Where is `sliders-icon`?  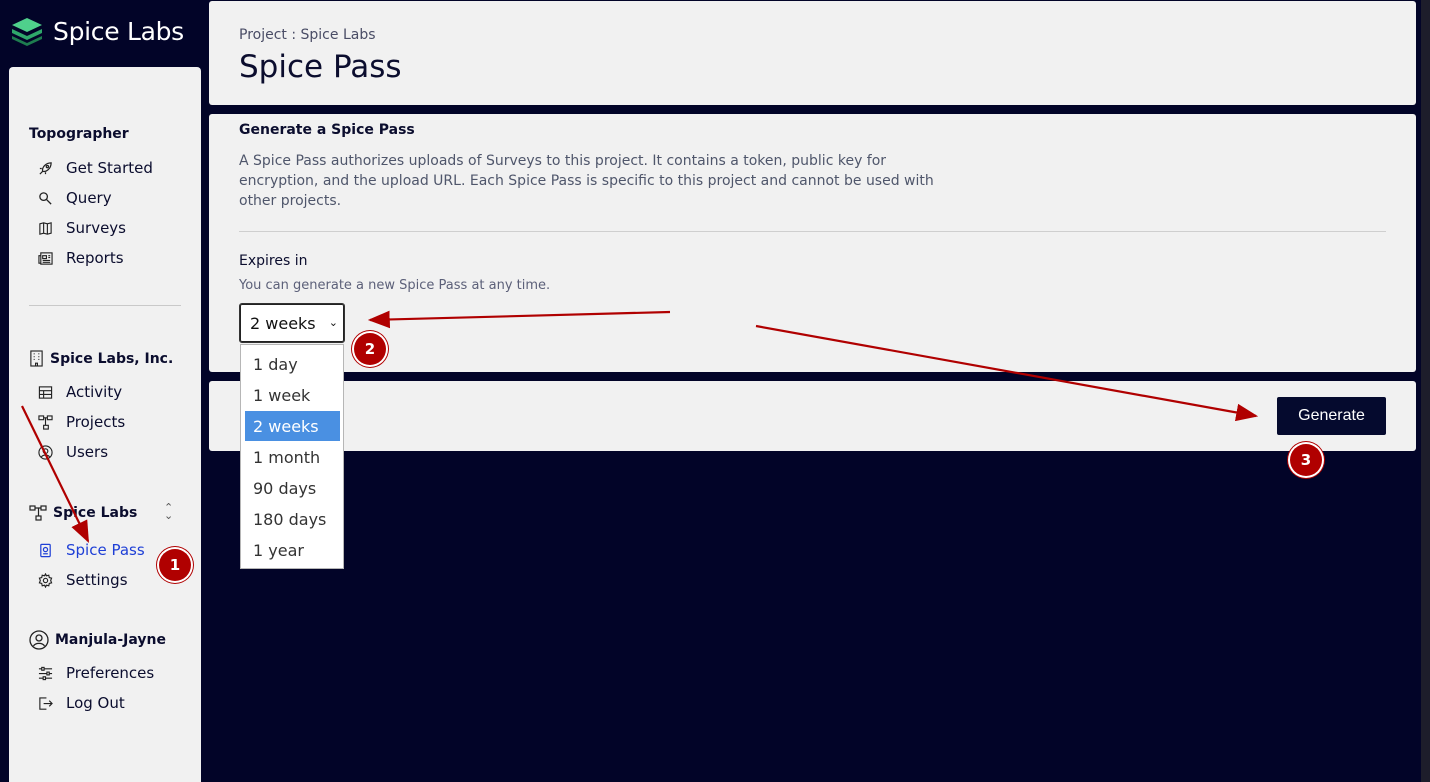
sliders-icon is located at coordinates (45, 673).